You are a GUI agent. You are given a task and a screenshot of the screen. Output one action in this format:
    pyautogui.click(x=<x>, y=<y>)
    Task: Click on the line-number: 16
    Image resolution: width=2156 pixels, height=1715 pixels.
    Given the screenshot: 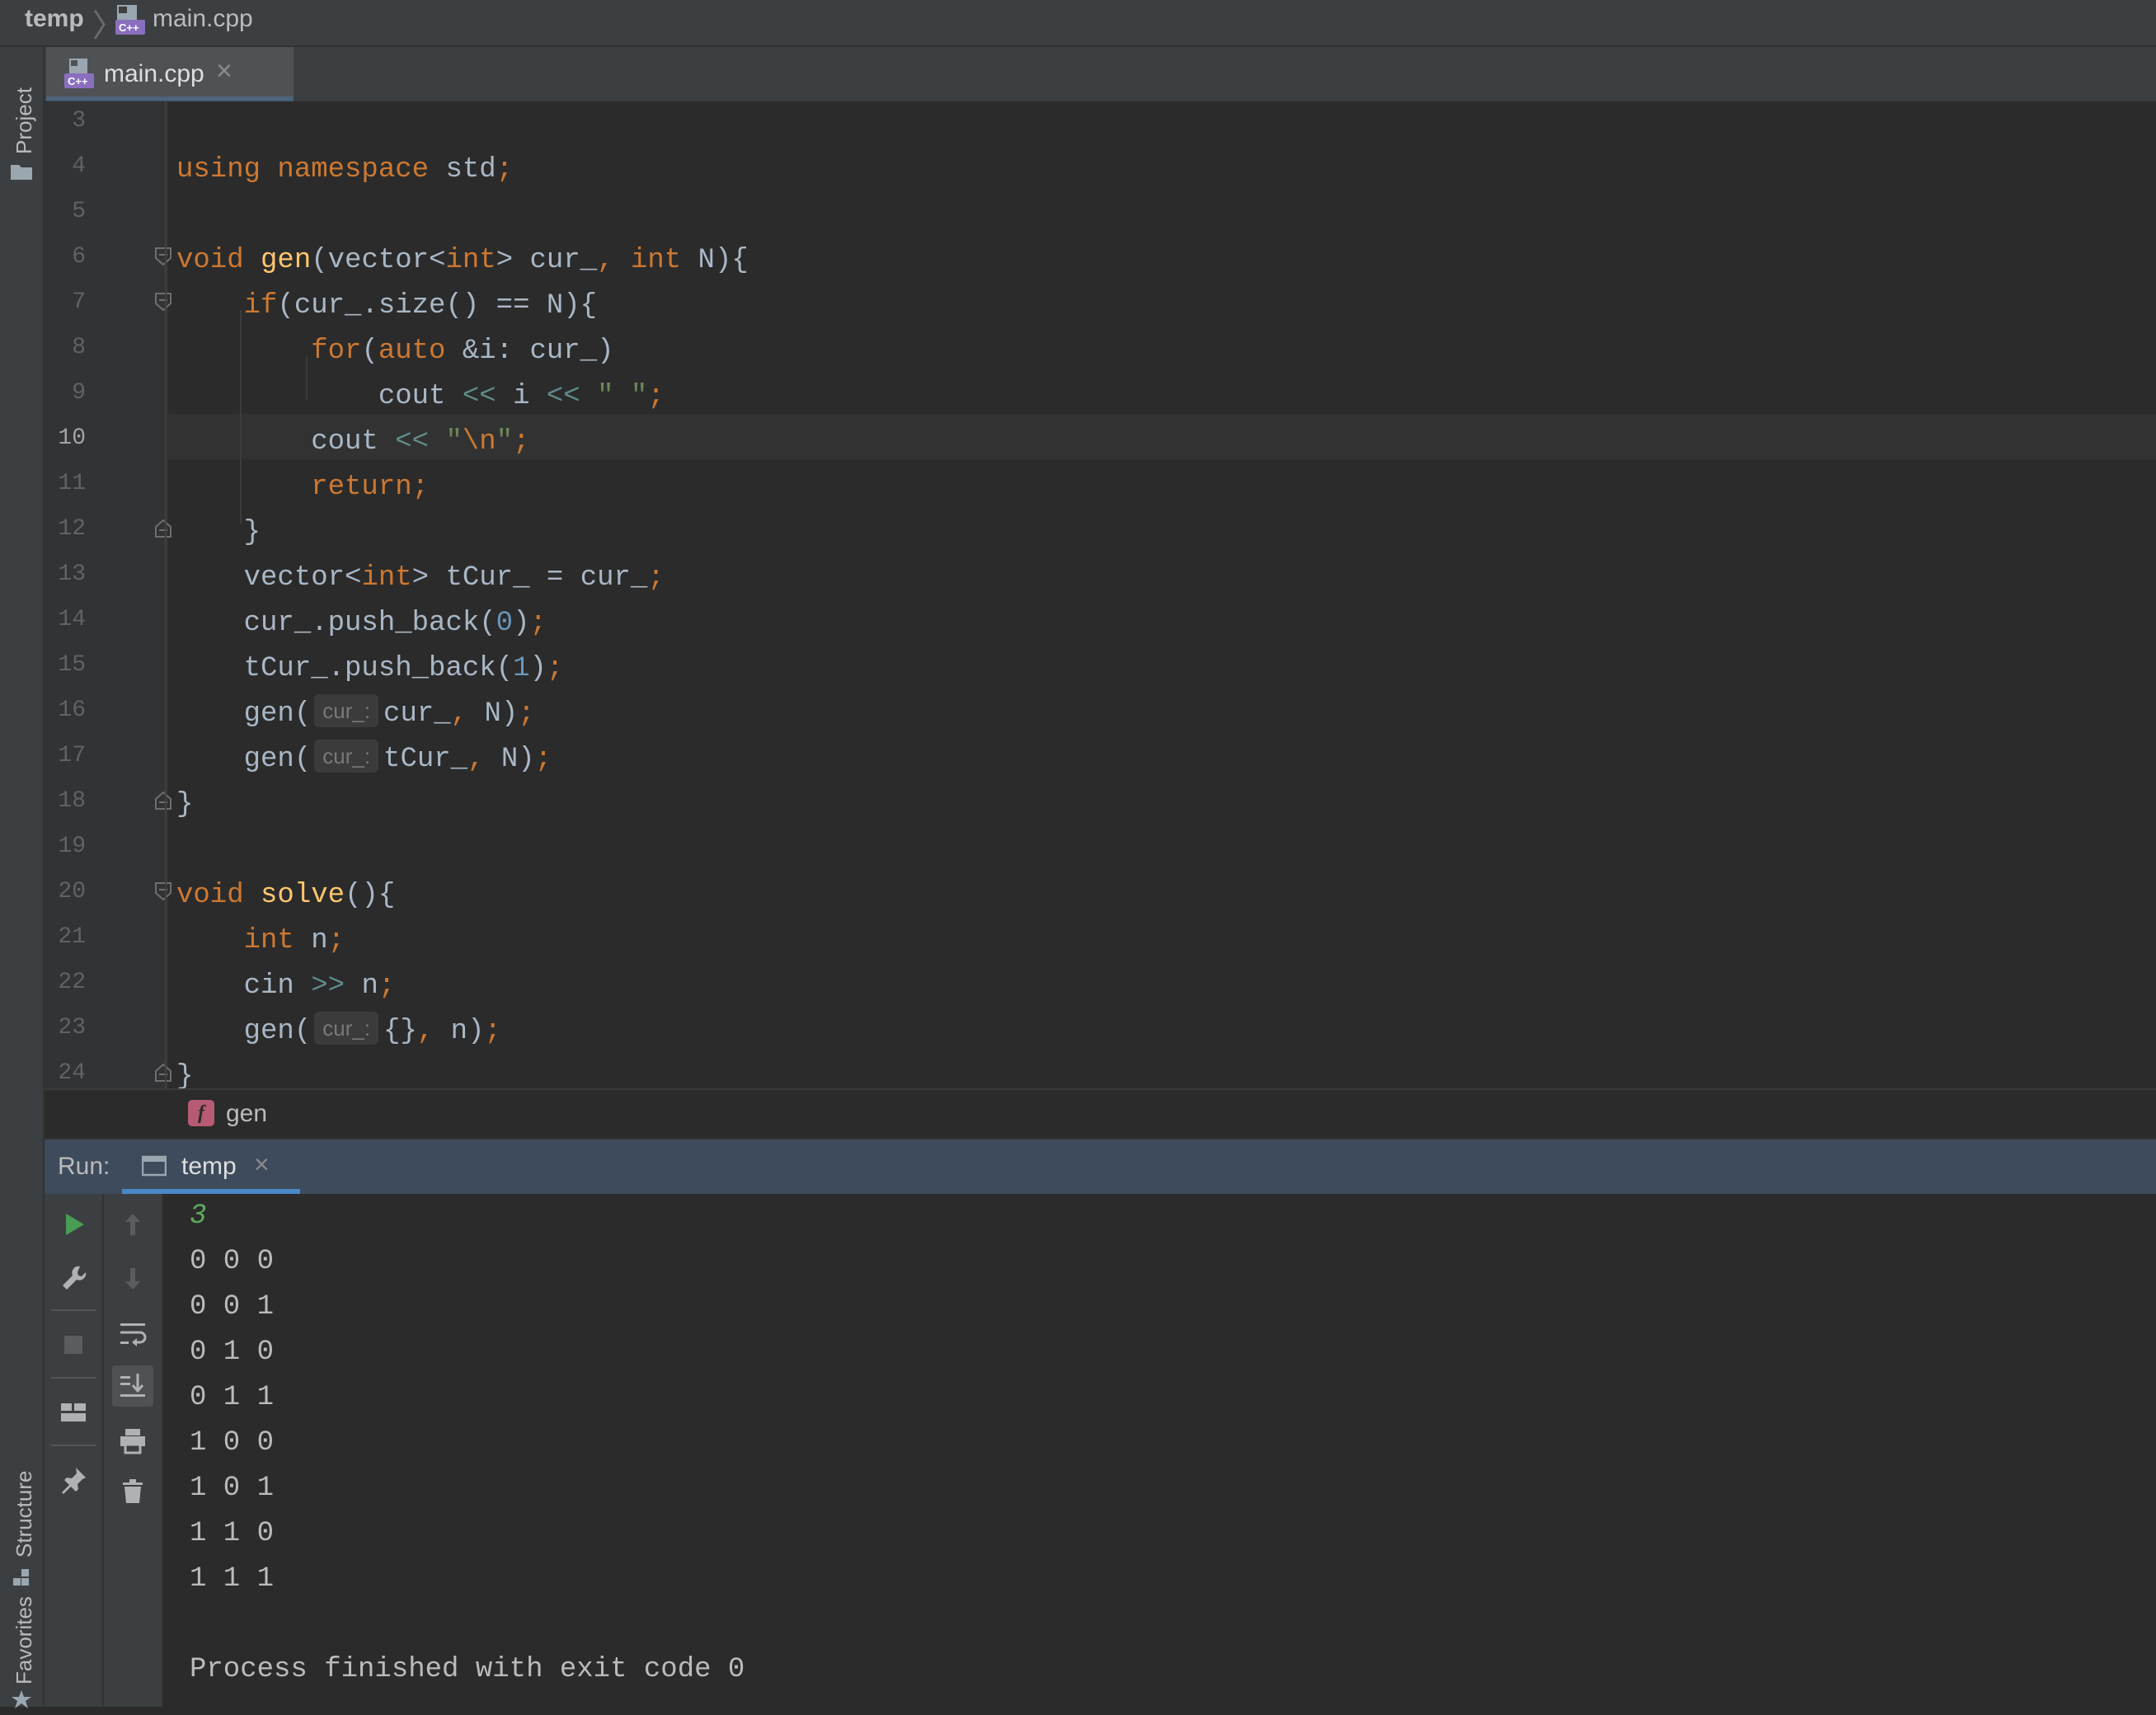 What is the action you would take?
    pyautogui.click(x=72, y=710)
    